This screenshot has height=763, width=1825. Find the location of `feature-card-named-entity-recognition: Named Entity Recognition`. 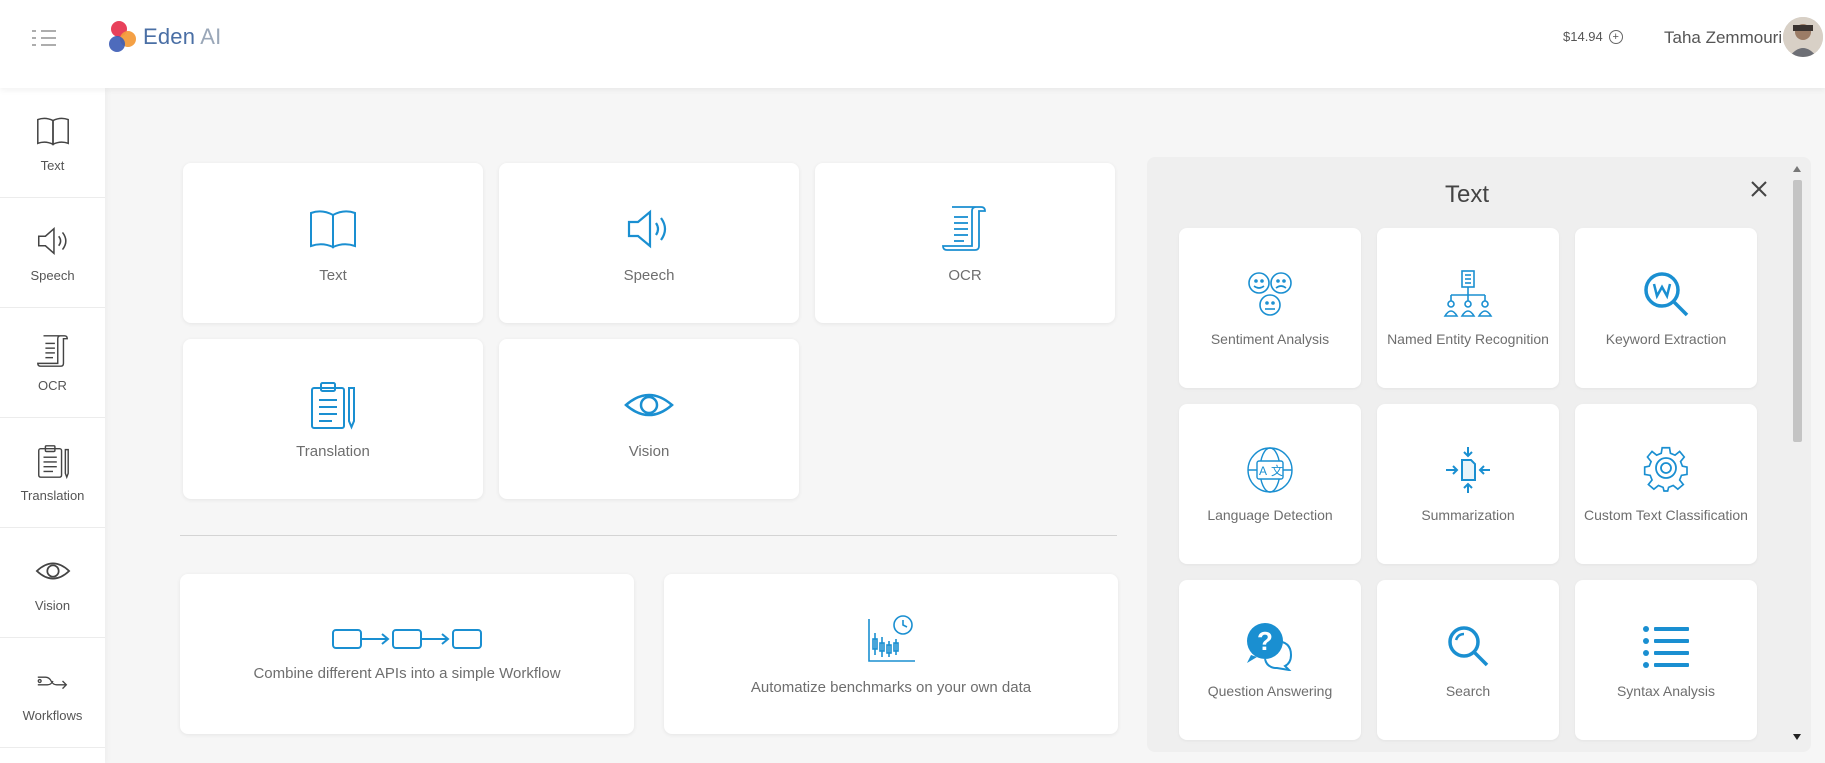

feature-card-named-entity-recognition: Named Entity Recognition is located at coordinates (1468, 308).